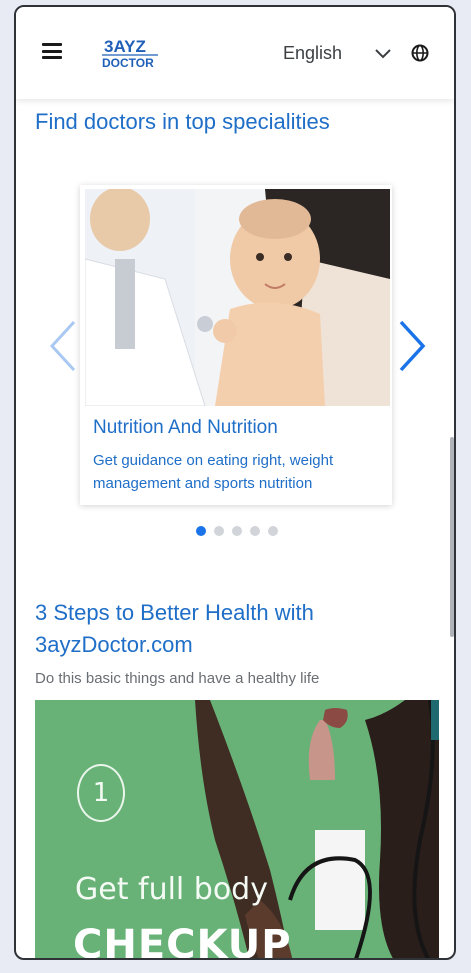 The image size is (471, 973). I want to click on language-select-label: English, so click(312, 53).